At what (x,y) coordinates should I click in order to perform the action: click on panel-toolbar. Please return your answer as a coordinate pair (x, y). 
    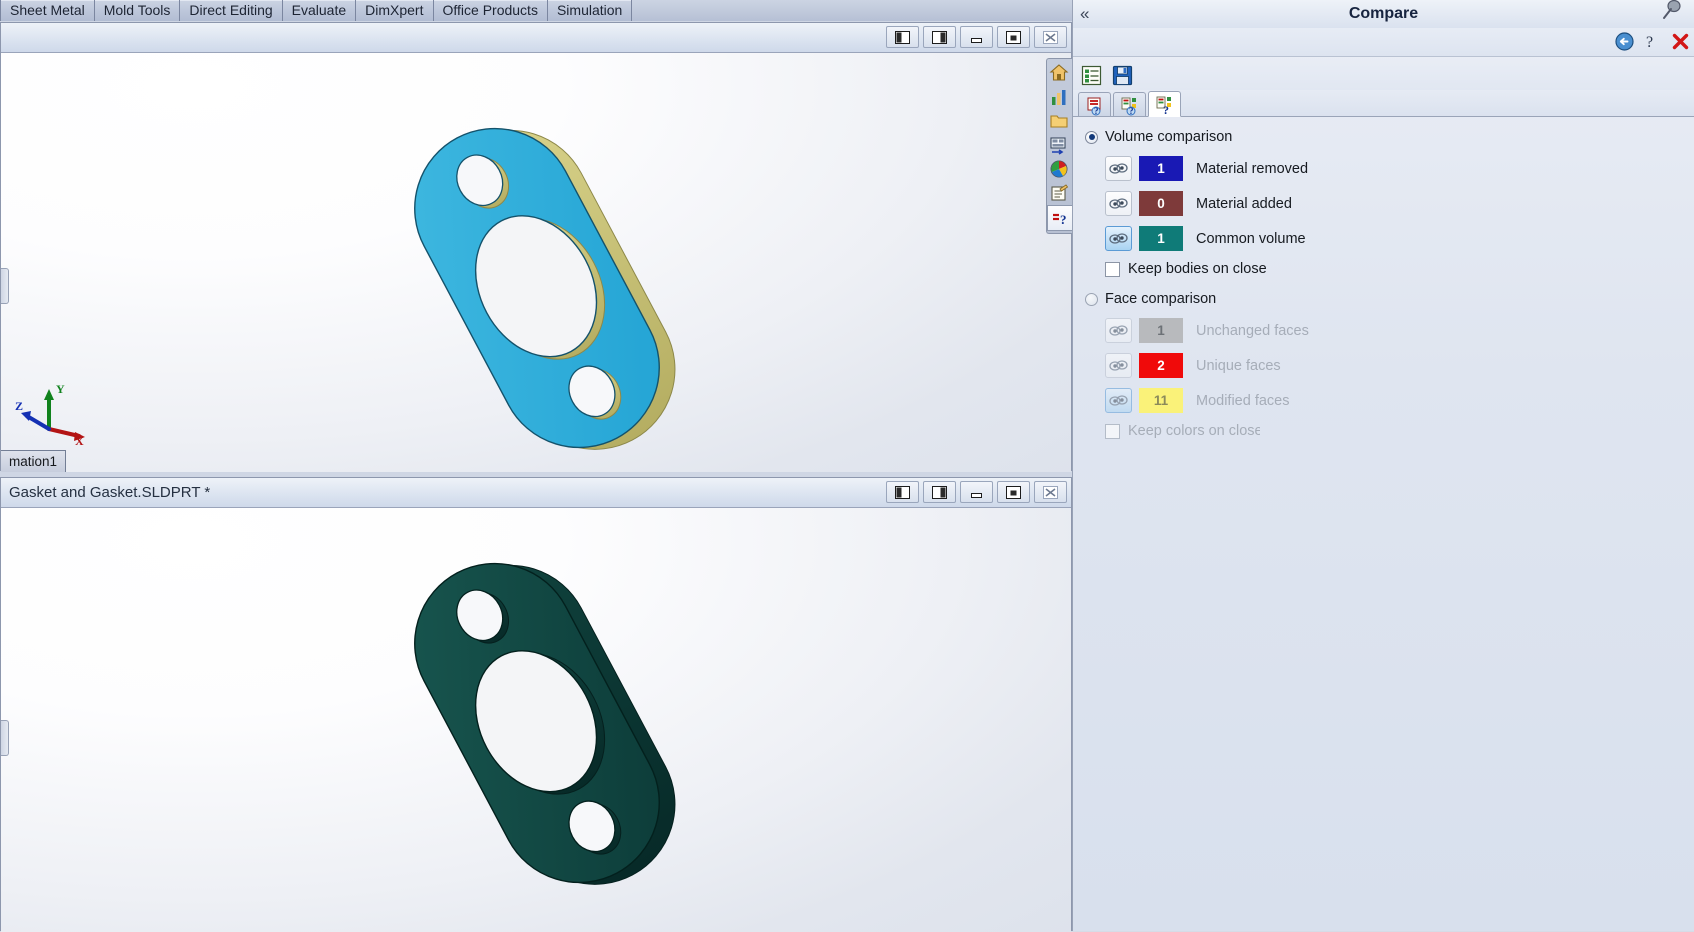
    Looking at the image, I should click on (1383, 73).